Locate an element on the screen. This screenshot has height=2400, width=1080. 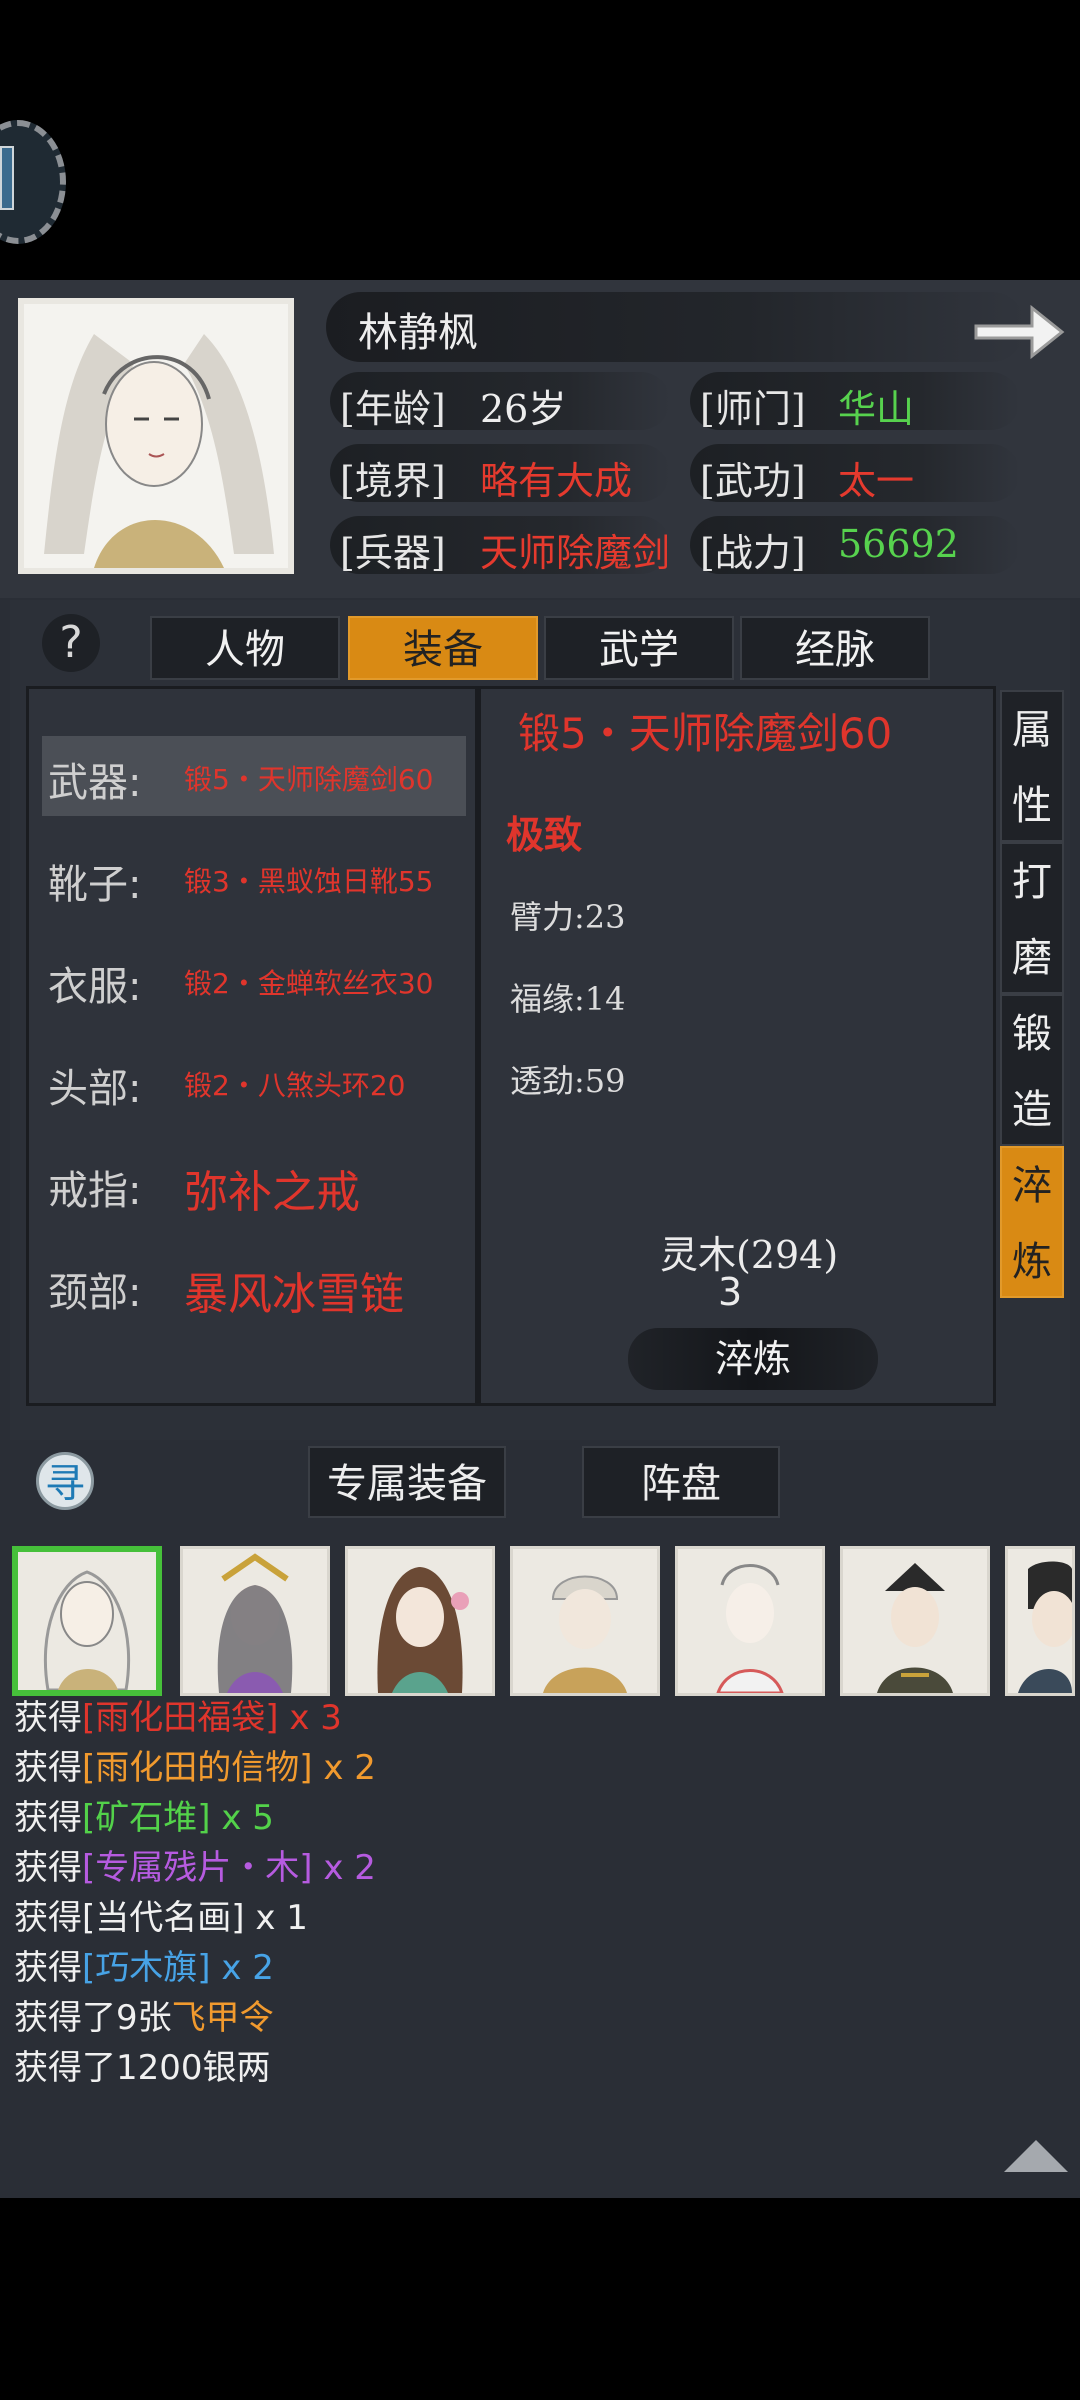
exclusive-equipment-button: 专属装备 is located at coordinates (407, 1482).